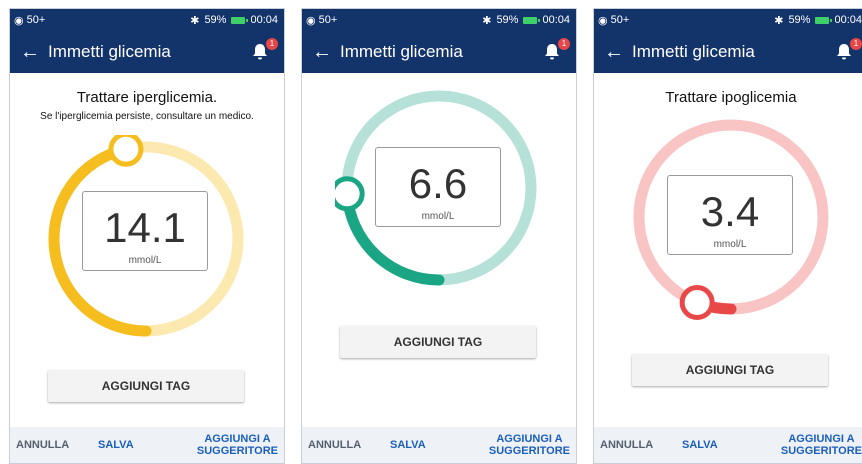 This screenshot has width=862, height=464. What do you see at coordinates (145, 227) in the screenshot?
I see `glucose-value: 14.1` at bounding box center [145, 227].